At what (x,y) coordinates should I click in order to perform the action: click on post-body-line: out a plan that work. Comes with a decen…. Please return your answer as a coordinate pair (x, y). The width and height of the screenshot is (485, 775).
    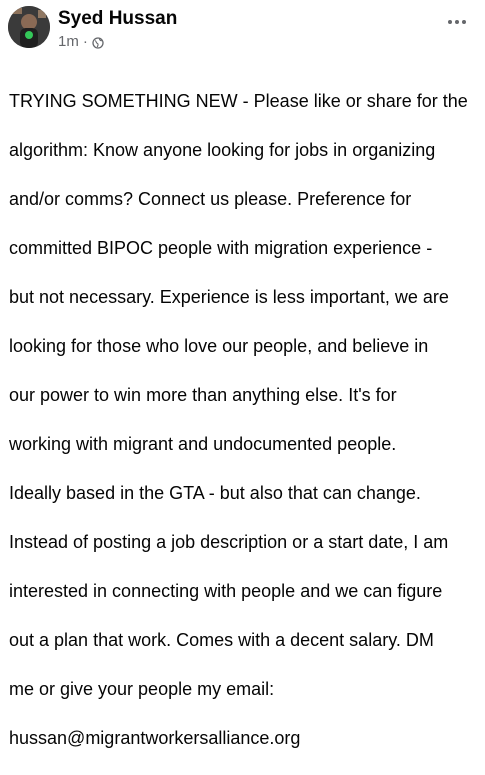
    Looking at the image, I should click on (221, 639).